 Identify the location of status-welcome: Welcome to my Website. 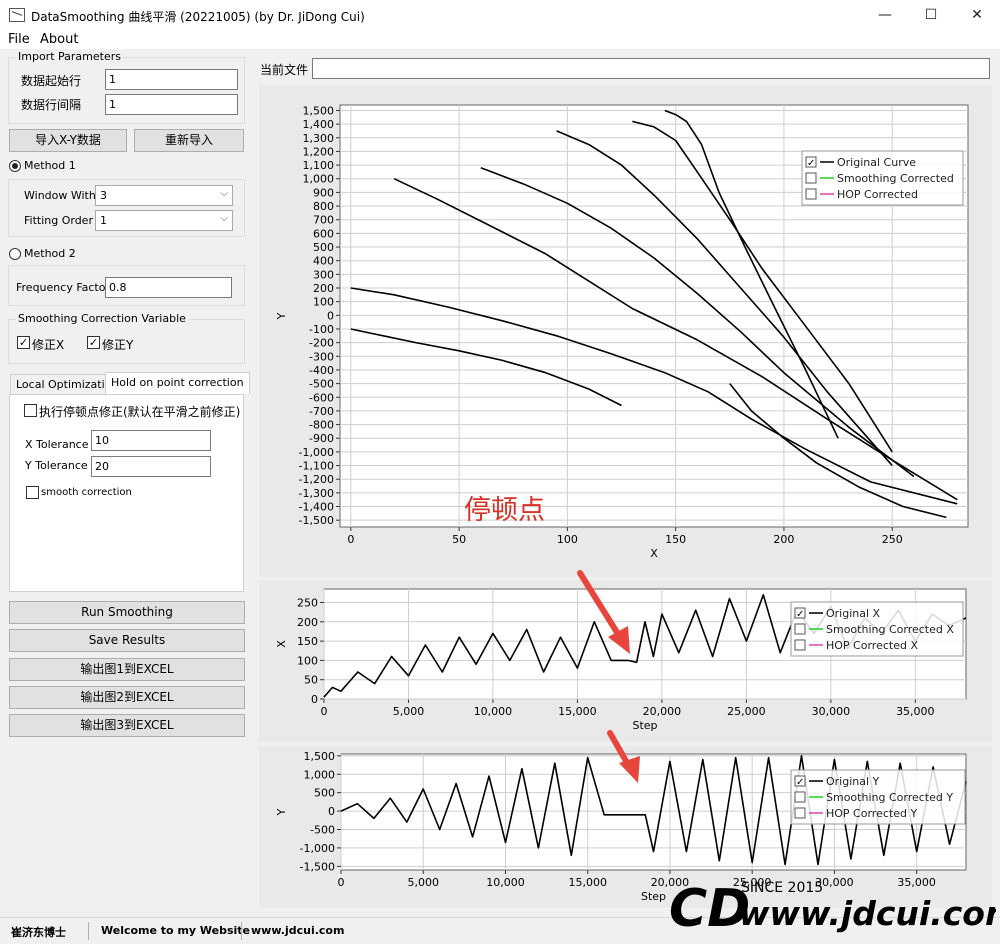
(176, 930).